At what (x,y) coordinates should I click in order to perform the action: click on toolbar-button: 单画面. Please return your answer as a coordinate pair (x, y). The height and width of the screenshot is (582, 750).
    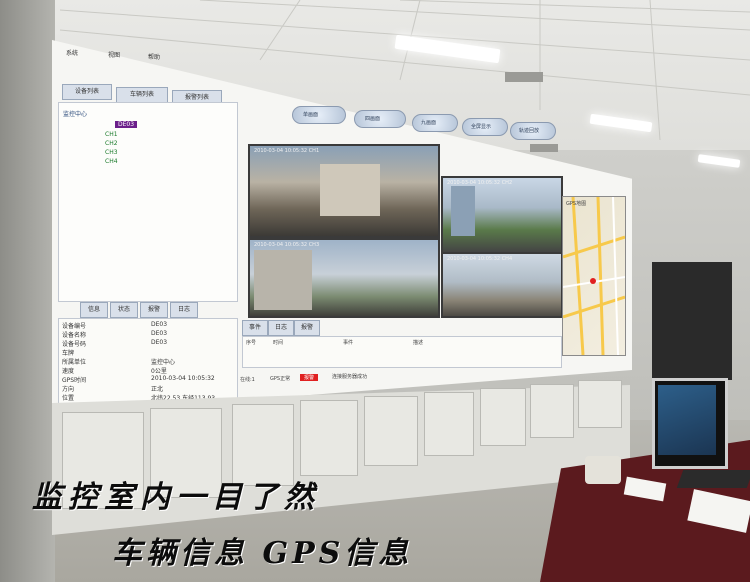
    Looking at the image, I should click on (319, 115).